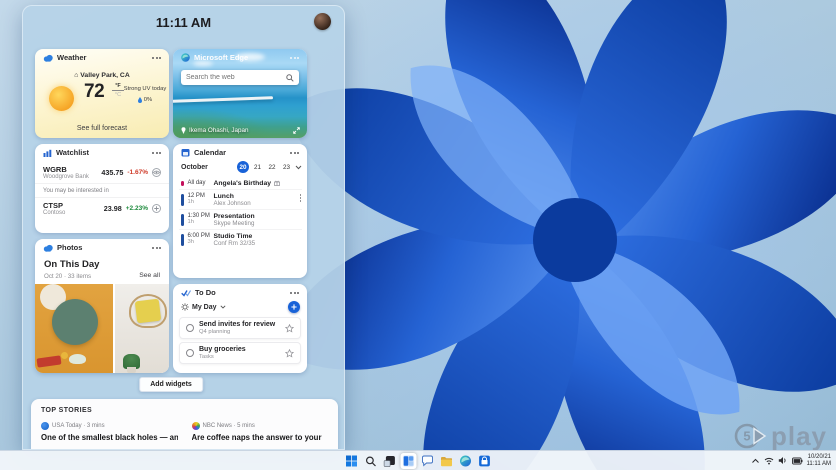 This screenshot has height=470, width=836. What do you see at coordinates (149, 275) in the screenshot?
I see `see-all-link: See all` at bounding box center [149, 275].